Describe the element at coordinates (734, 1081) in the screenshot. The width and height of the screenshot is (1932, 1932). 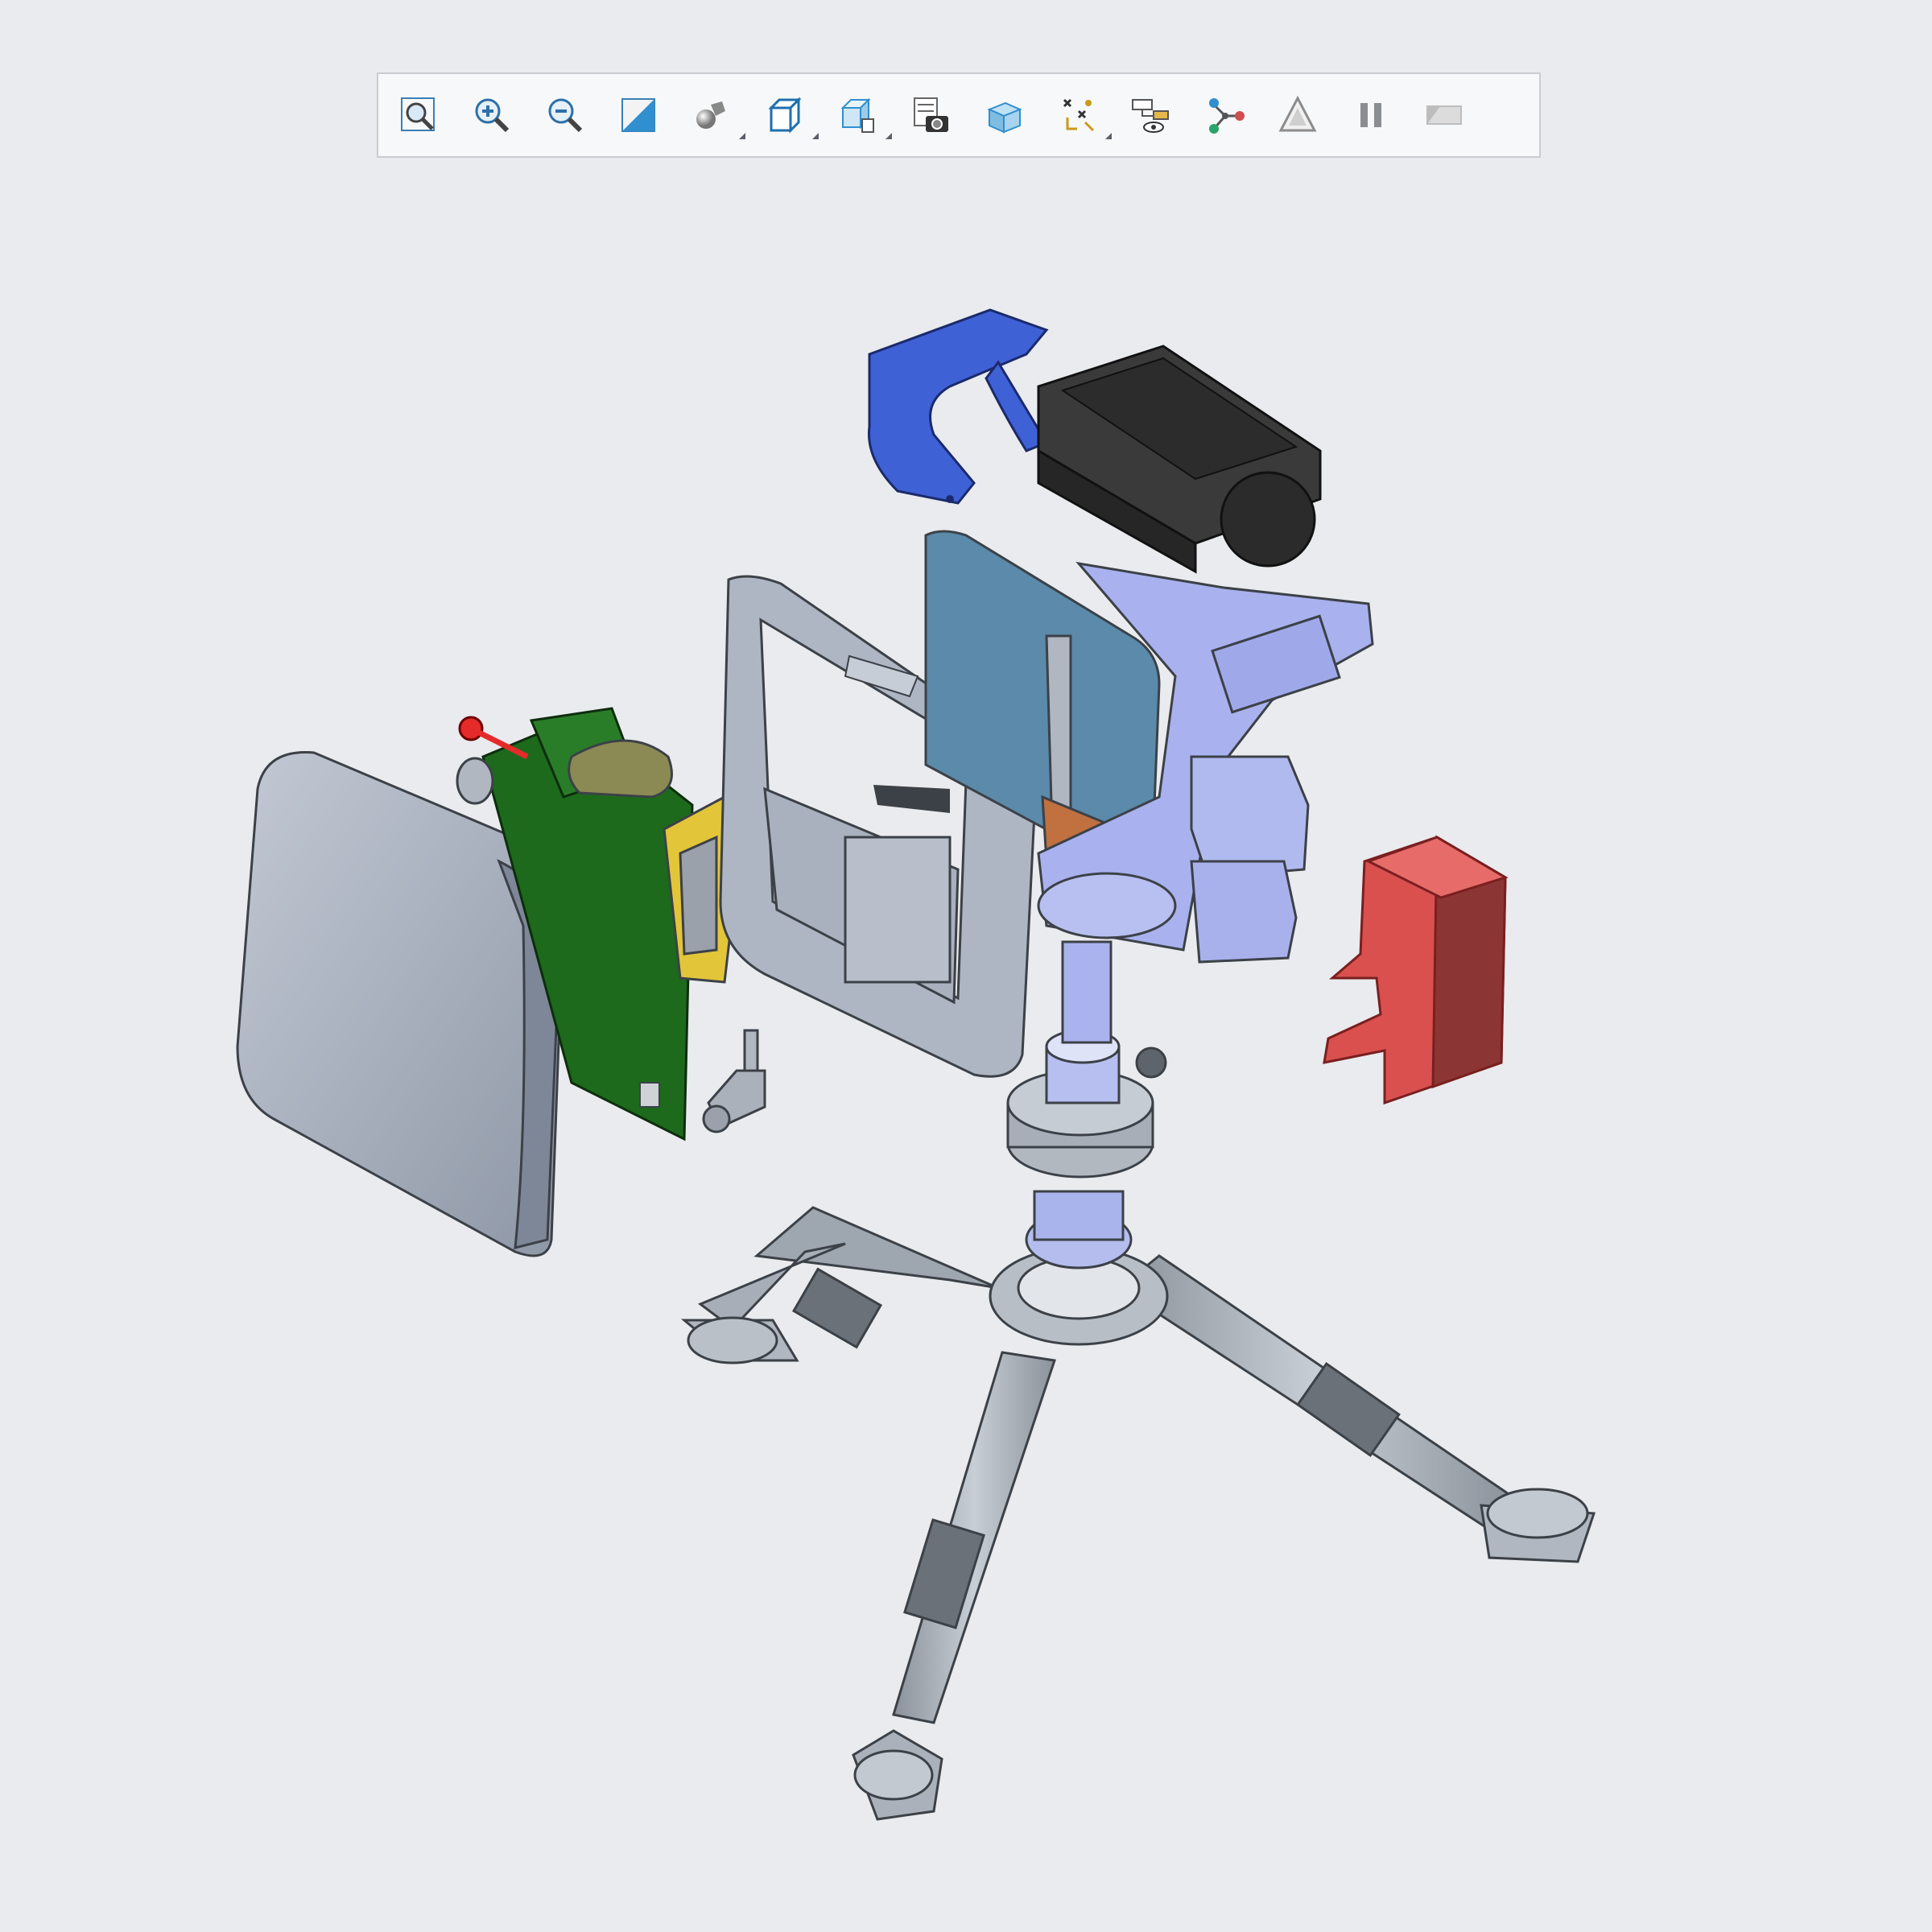
I see `elbow-fitting` at that location.